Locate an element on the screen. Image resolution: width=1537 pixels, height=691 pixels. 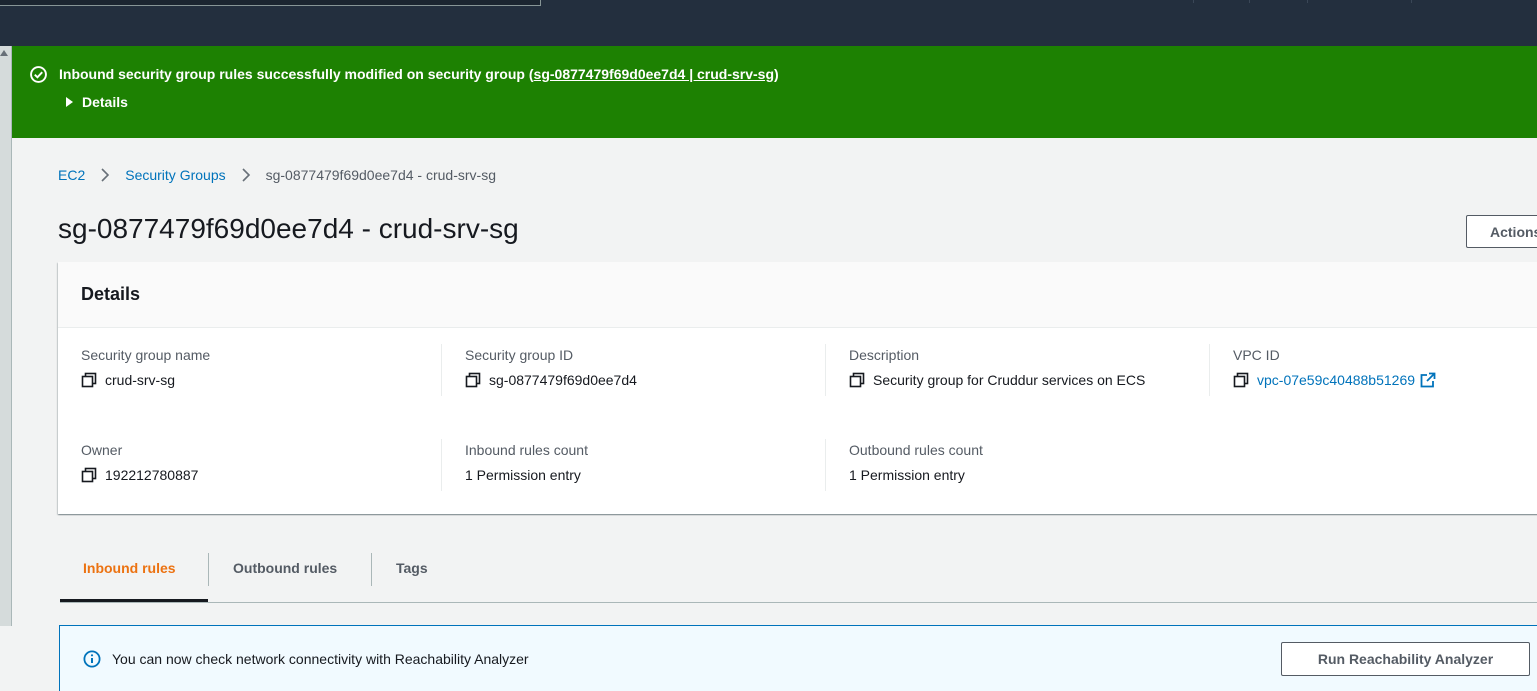
tab-outbound-rules: Outbound rules is located at coordinates (290, 575).